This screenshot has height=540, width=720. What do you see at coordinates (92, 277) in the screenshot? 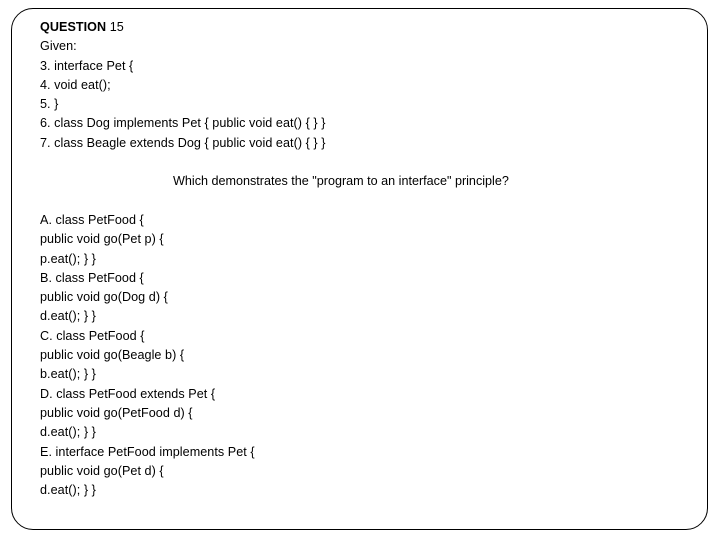
I see `option-b-line-1: B. class PetFood {` at bounding box center [92, 277].